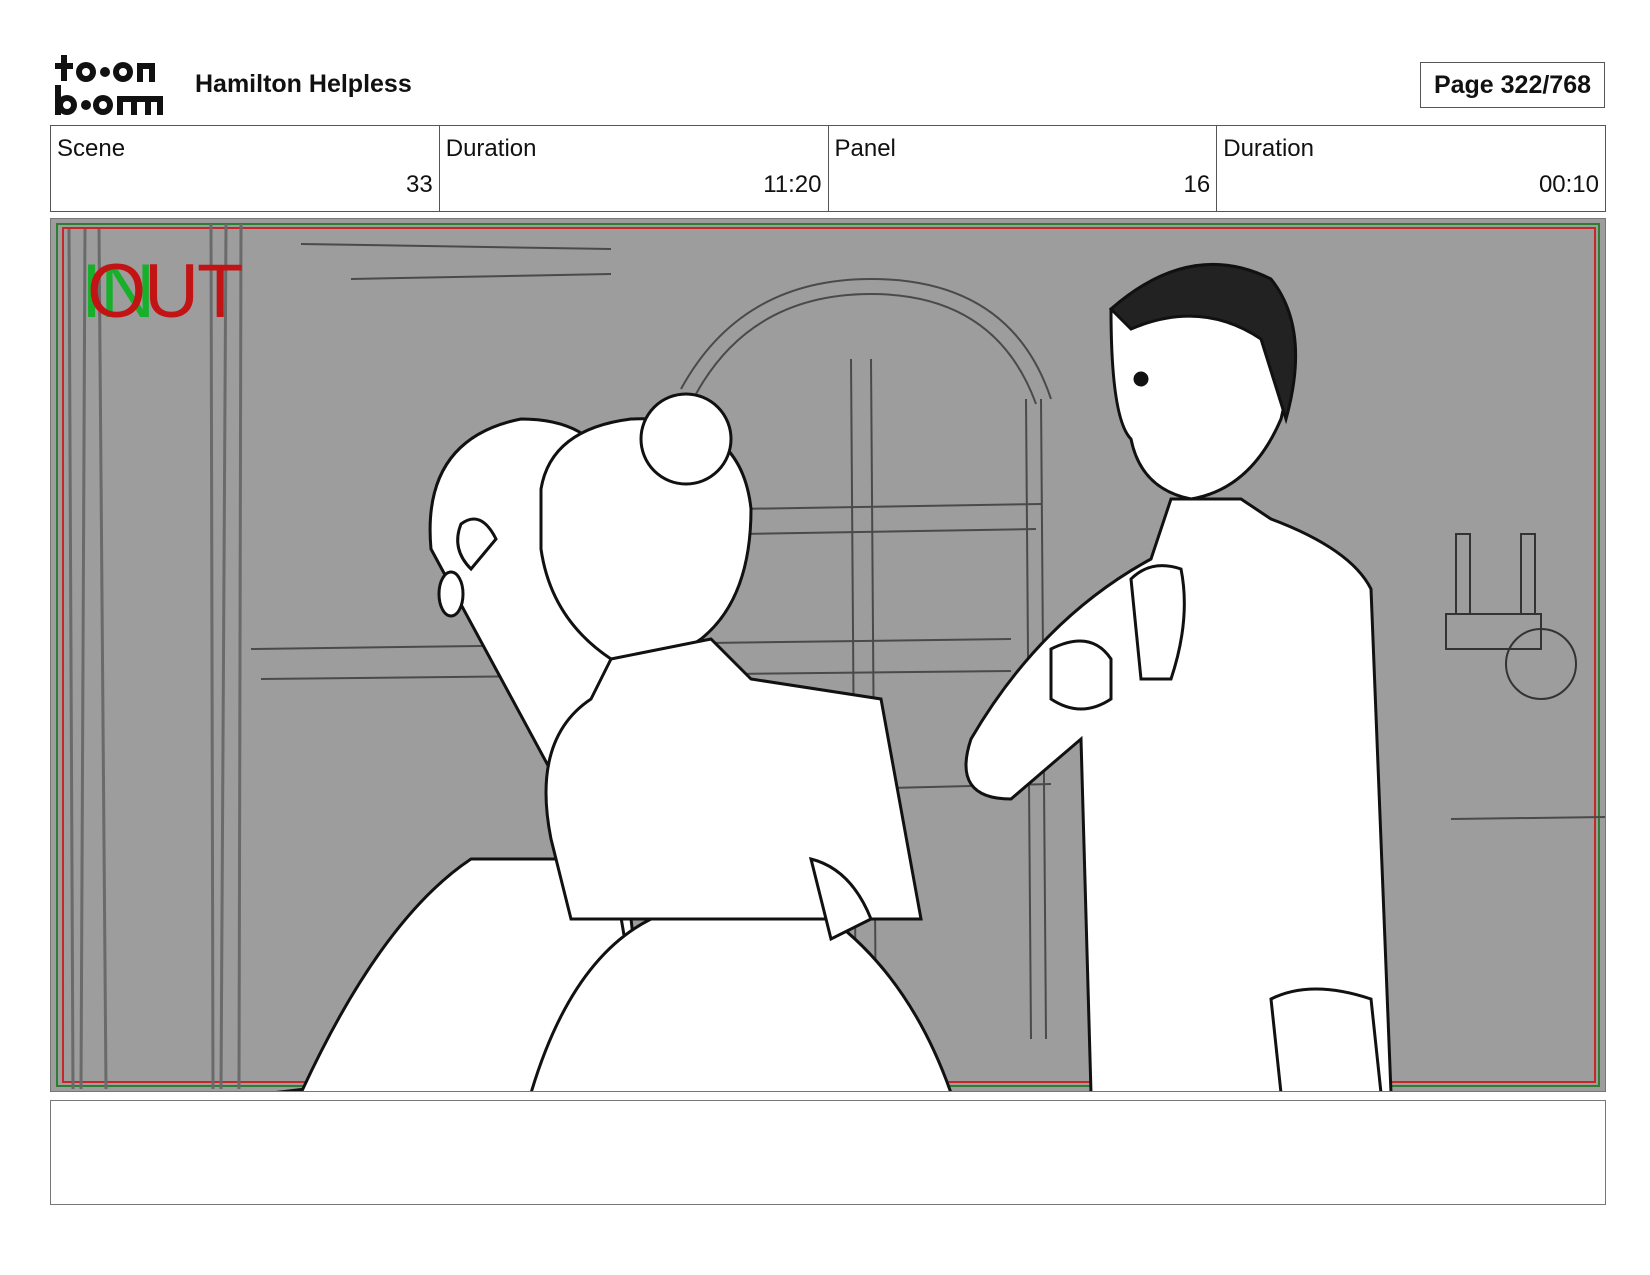 This screenshot has width=1650, height=1275. What do you see at coordinates (1268, 148) in the screenshot?
I see `panel-duration-label: Duration` at bounding box center [1268, 148].